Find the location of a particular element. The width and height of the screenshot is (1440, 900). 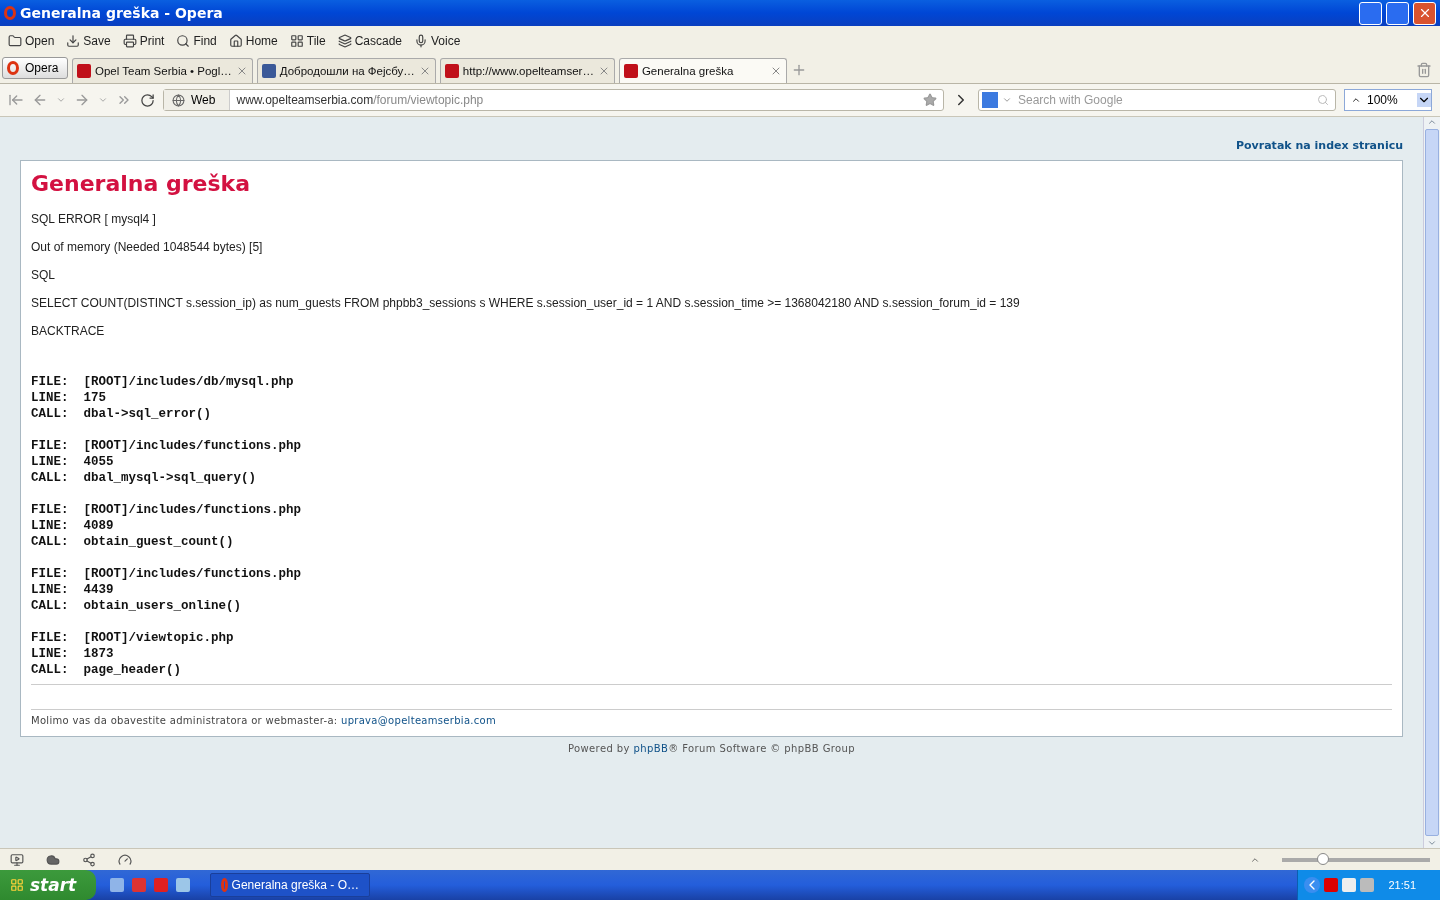

toolbar-button: Home is located at coordinates (253, 40).